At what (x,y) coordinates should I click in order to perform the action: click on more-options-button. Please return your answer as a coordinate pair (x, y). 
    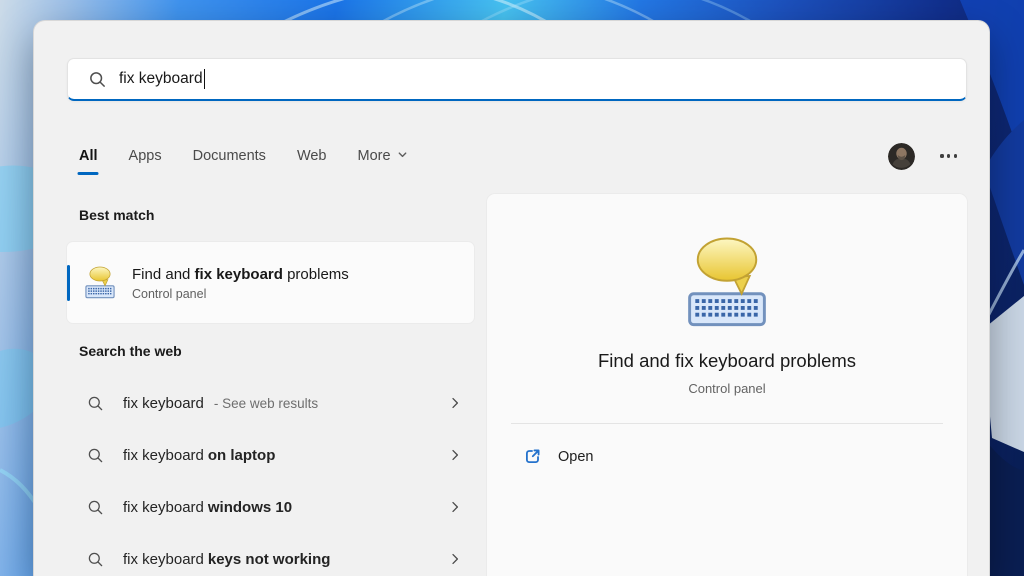
    Looking at the image, I should click on (948, 155).